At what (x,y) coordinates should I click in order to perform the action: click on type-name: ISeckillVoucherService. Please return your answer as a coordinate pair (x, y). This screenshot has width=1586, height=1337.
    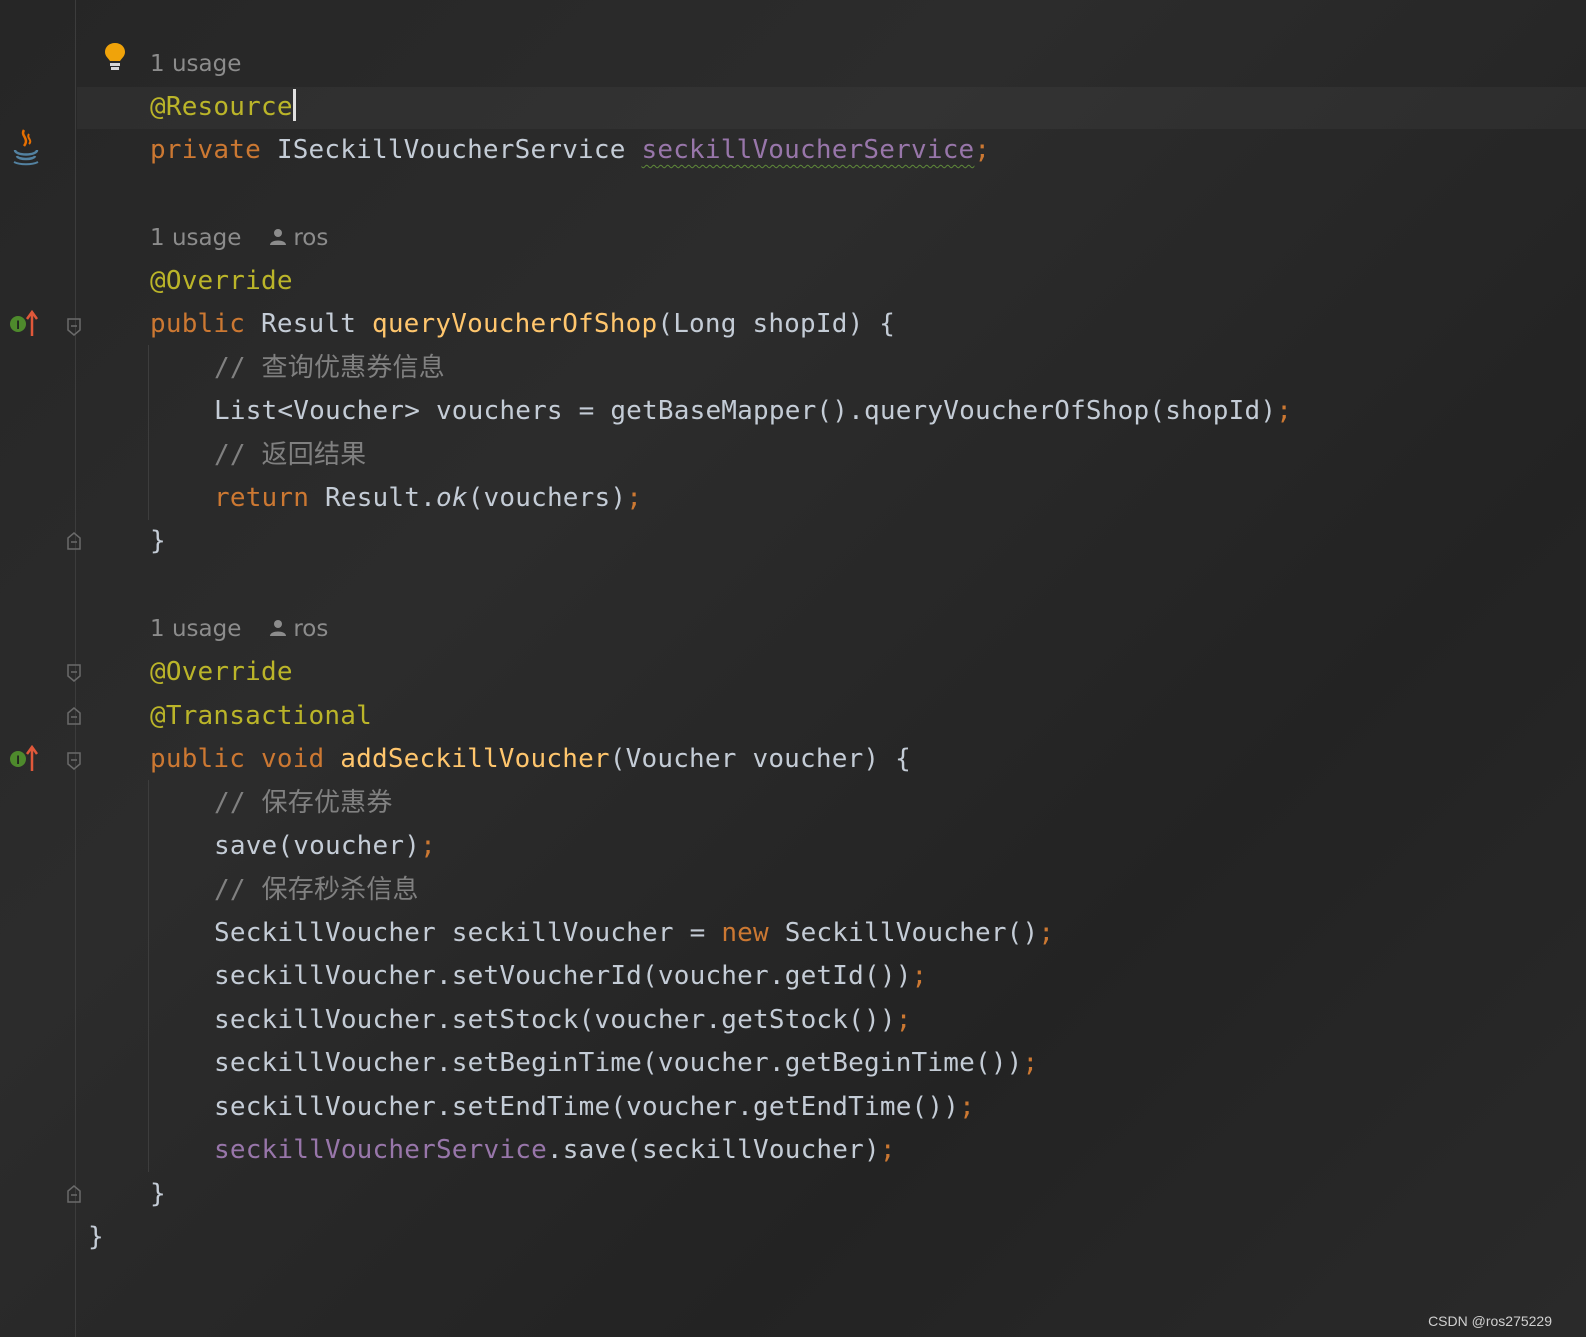
    Looking at the image, I should click on (451, 150).